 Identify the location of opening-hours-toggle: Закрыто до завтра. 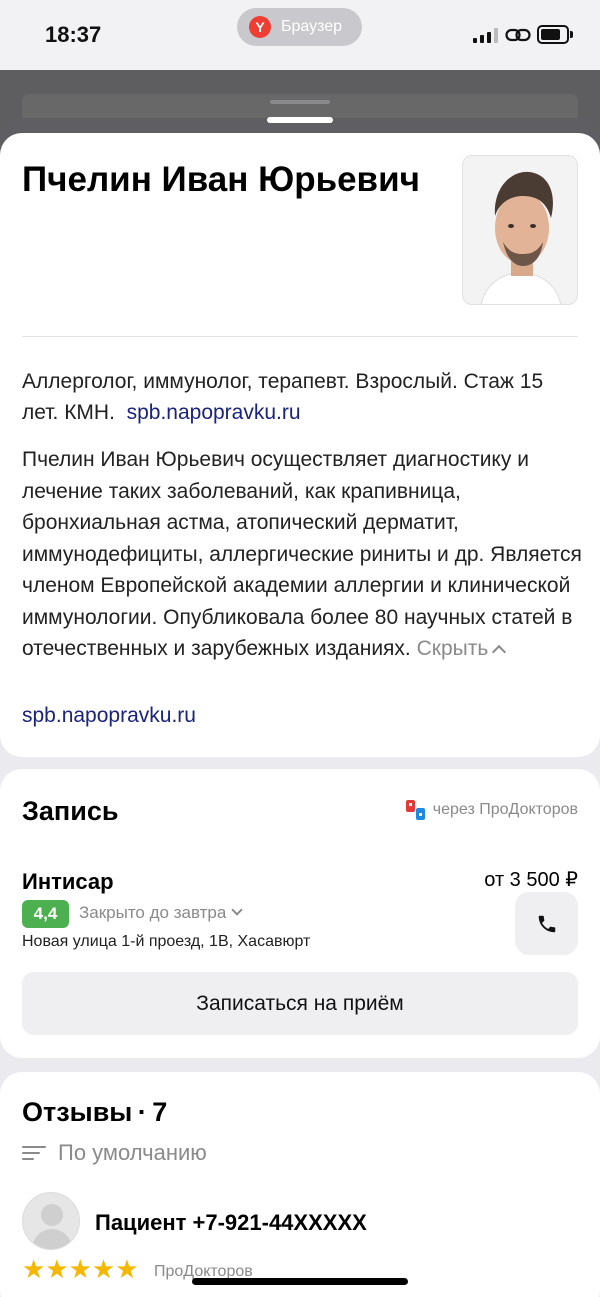
(161, 913).